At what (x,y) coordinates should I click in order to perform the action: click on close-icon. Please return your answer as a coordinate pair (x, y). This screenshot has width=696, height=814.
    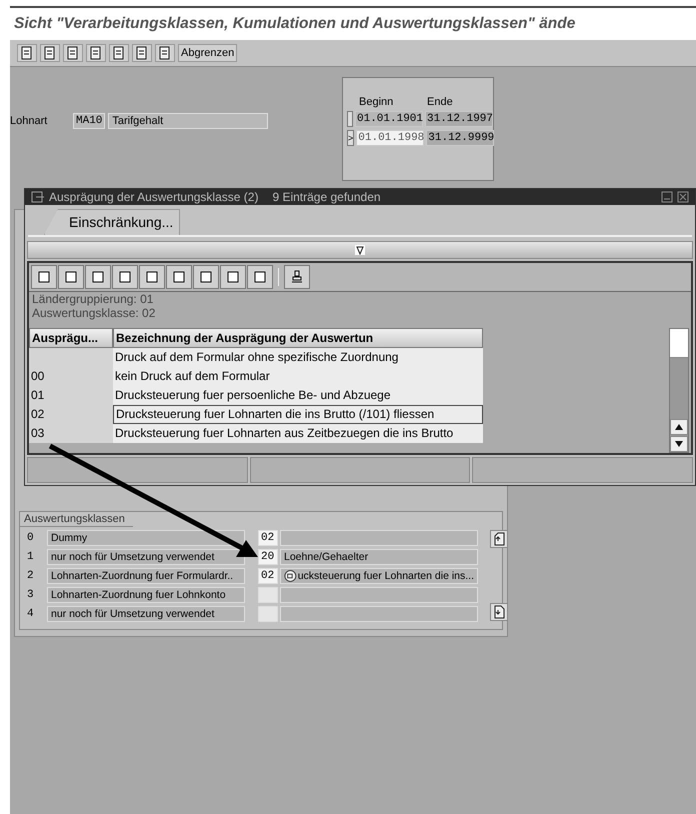
    Looking at the image, I should click on (683, 197).